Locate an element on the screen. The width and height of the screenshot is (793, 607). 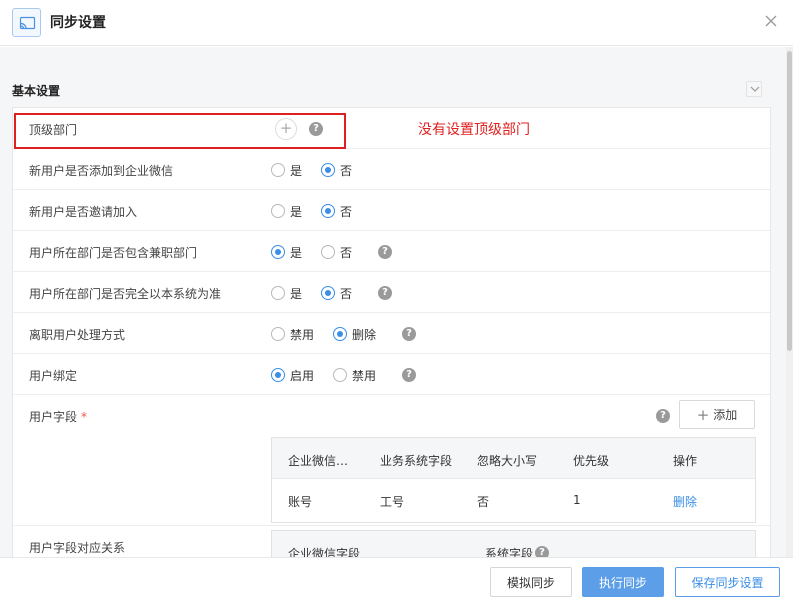
required-star: * is located at coordinates (84, 417).